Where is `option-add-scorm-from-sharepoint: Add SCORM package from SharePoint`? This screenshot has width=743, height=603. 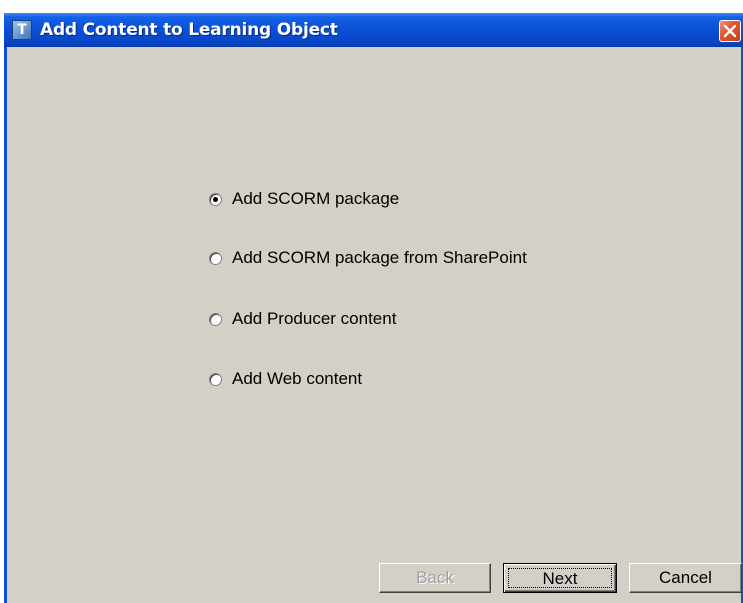 option-add-scorm-from-sharepoint: Add SCORM package from SharePoint is located at coordinates (368, 258).